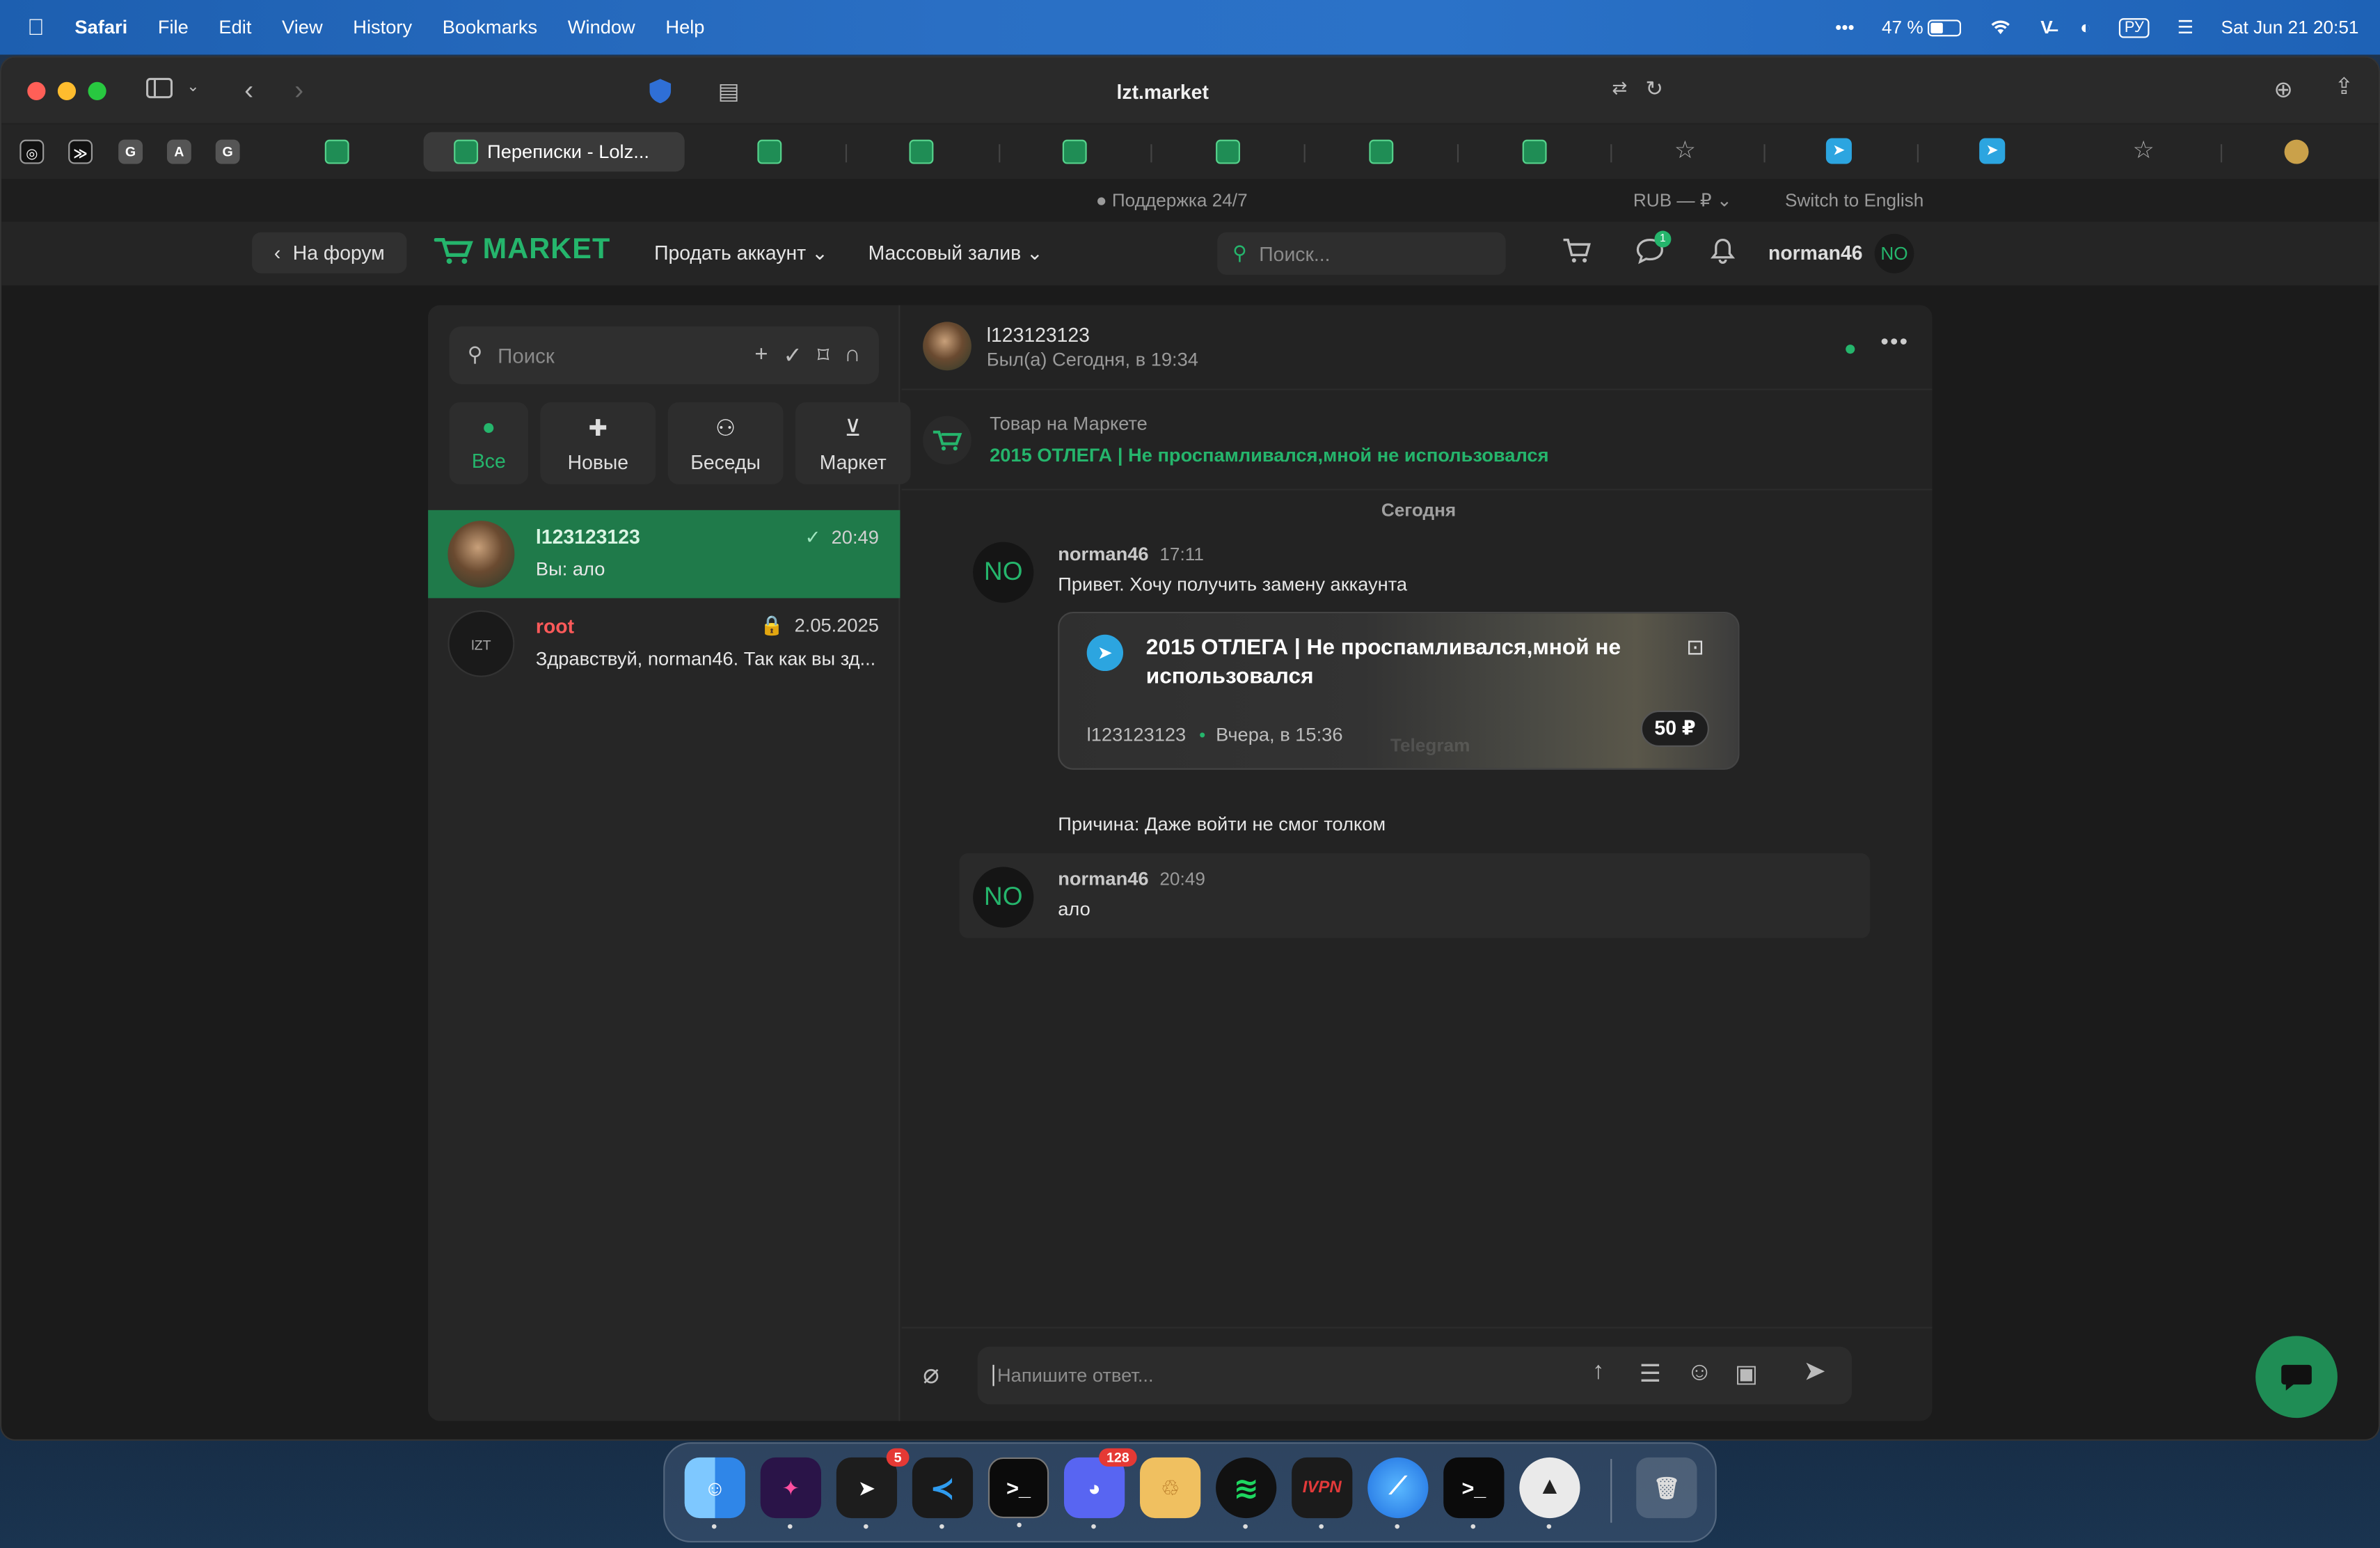 This screenshot has height=1548, width=2380. What do you see at coordinates (1415, 895) in the screenshot?
I see `highlighted-message` at bounding box center [1415, 895].